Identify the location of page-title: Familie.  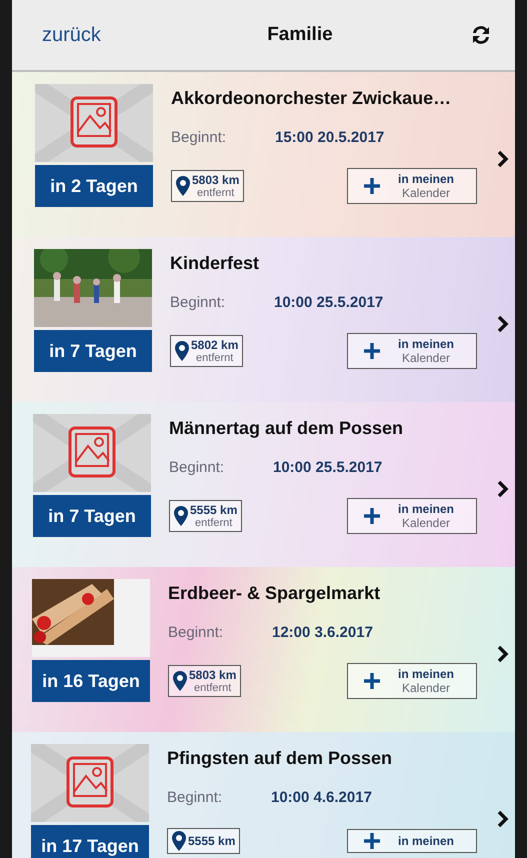
(300, 35).